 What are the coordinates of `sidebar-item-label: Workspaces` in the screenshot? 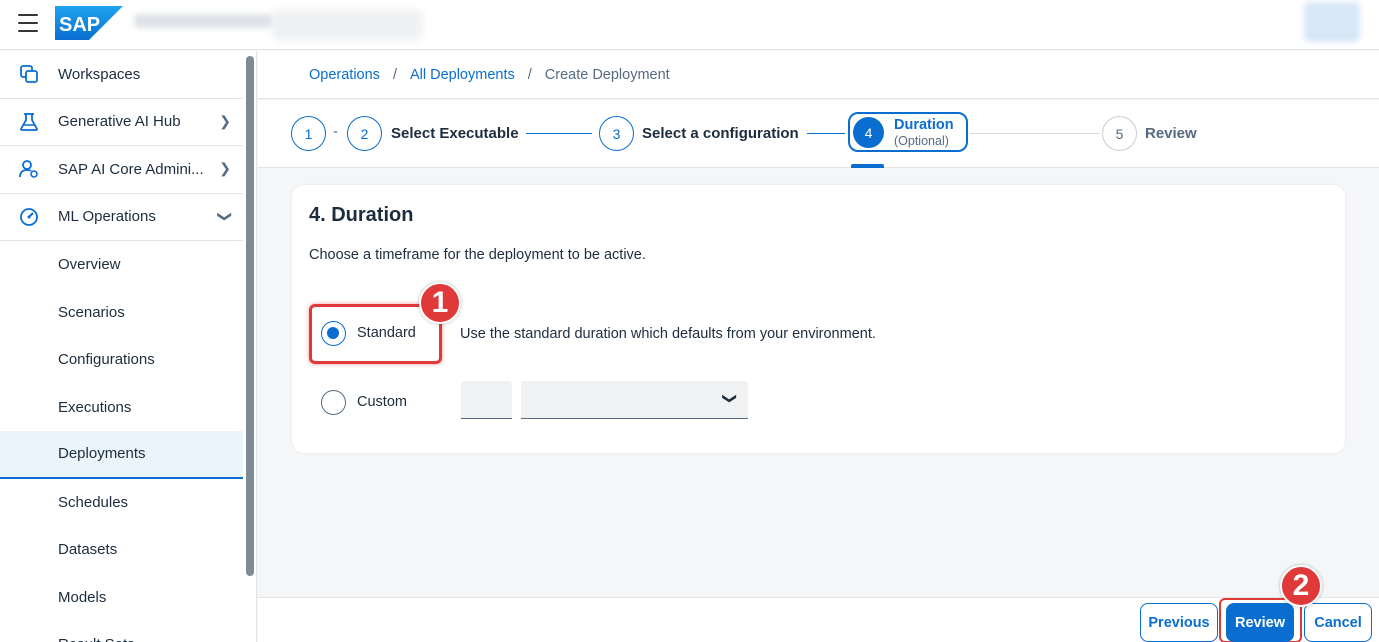 It's located at (99, 74).